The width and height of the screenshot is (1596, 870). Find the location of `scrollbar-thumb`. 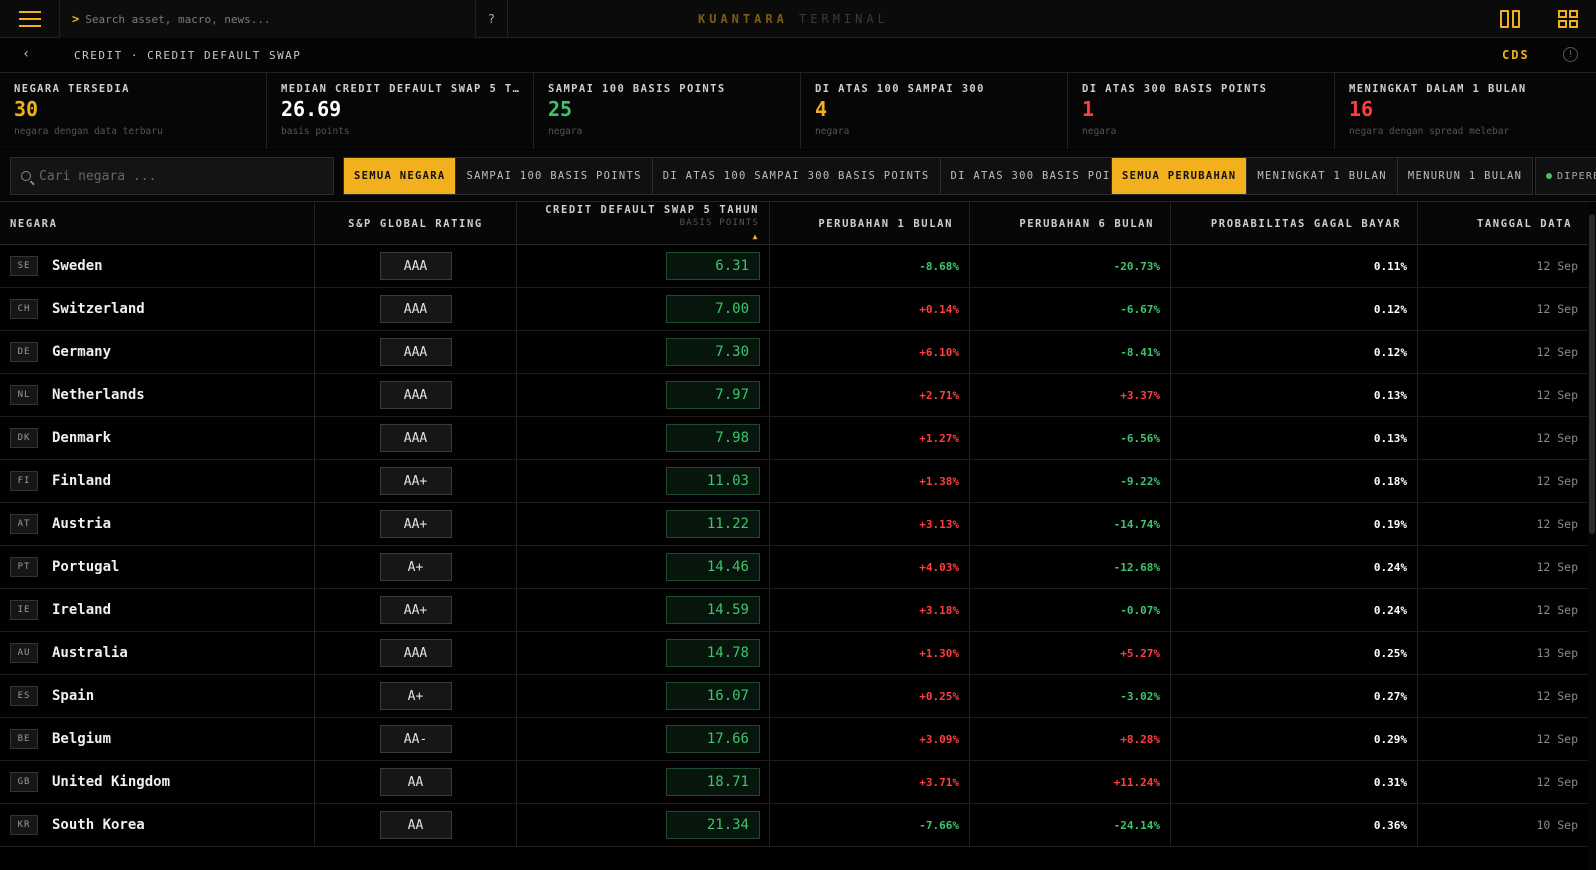

scrollbar-thumb is located at coordinates (1592, 374).